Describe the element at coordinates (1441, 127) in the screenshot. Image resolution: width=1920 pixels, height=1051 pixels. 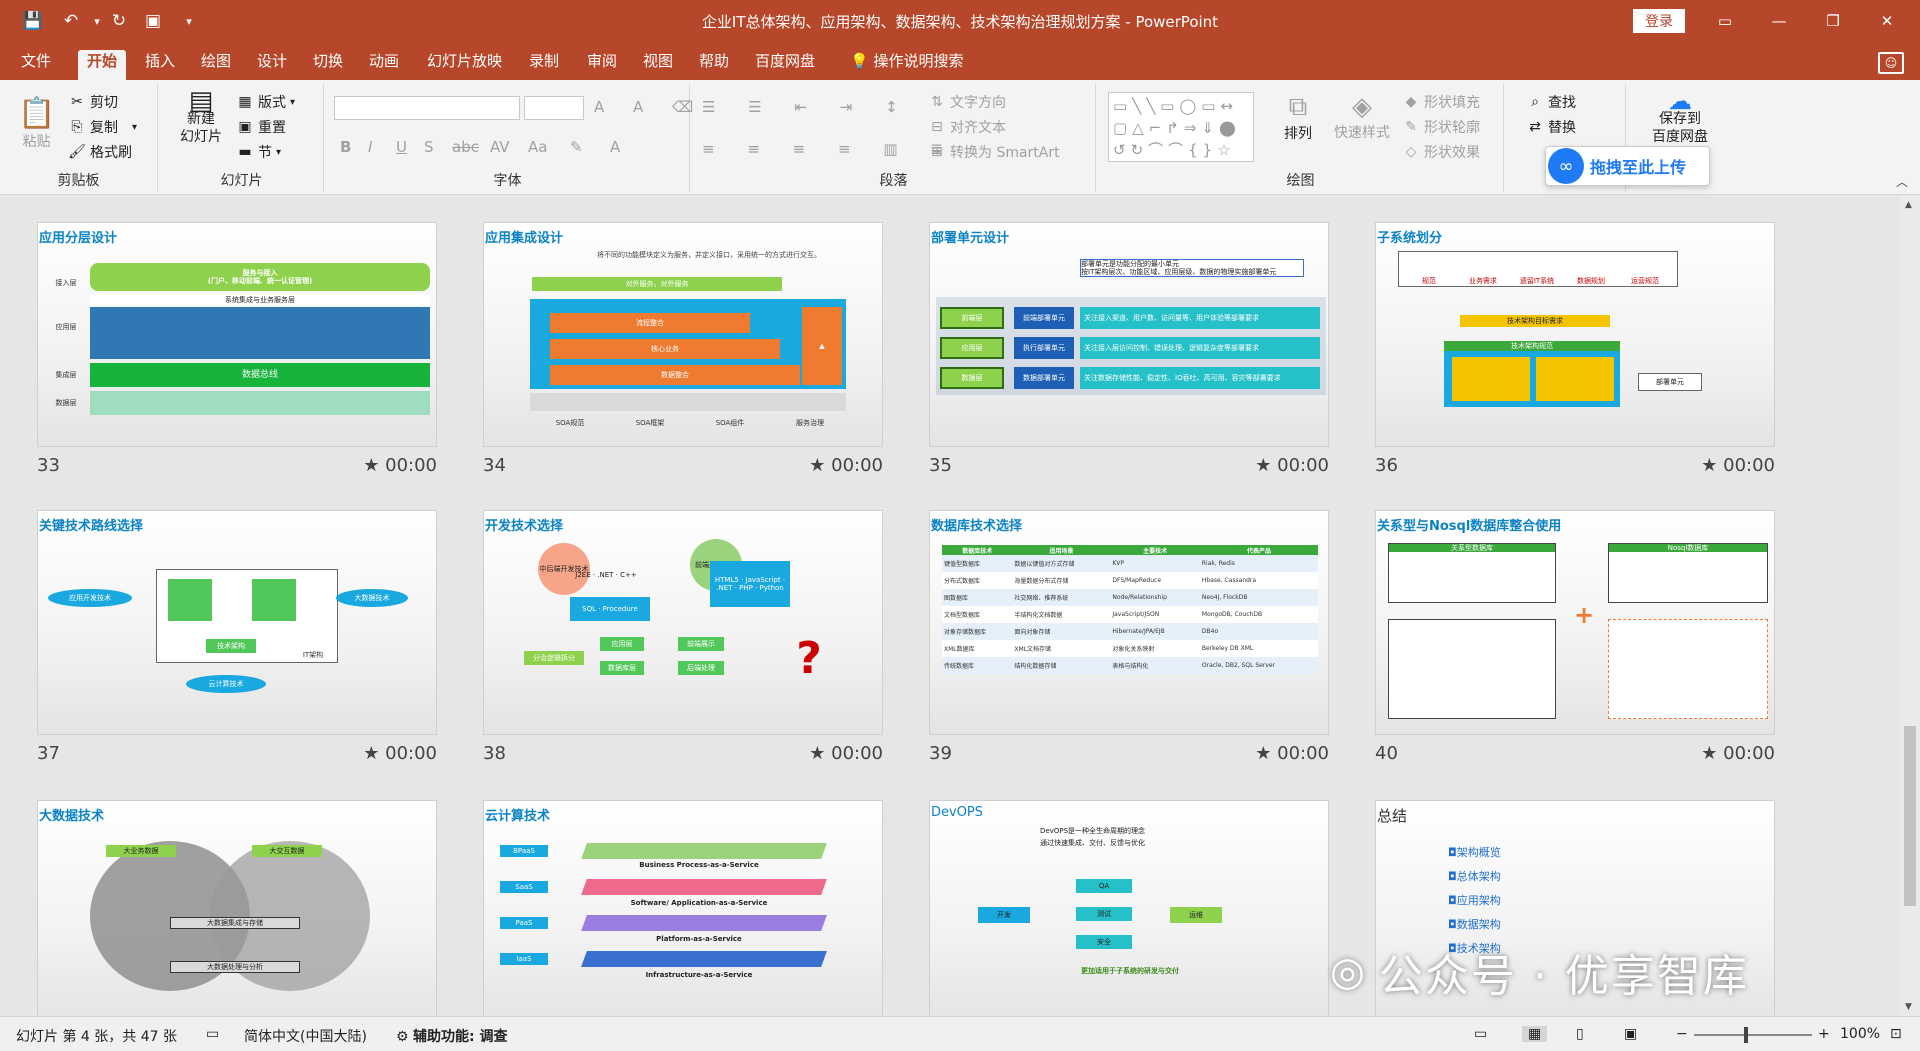
I see `shape-outline-button: ✎ 形状轮廓` at that location.